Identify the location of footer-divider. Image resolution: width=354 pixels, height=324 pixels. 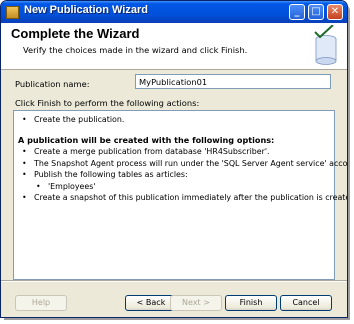
(174, 281).